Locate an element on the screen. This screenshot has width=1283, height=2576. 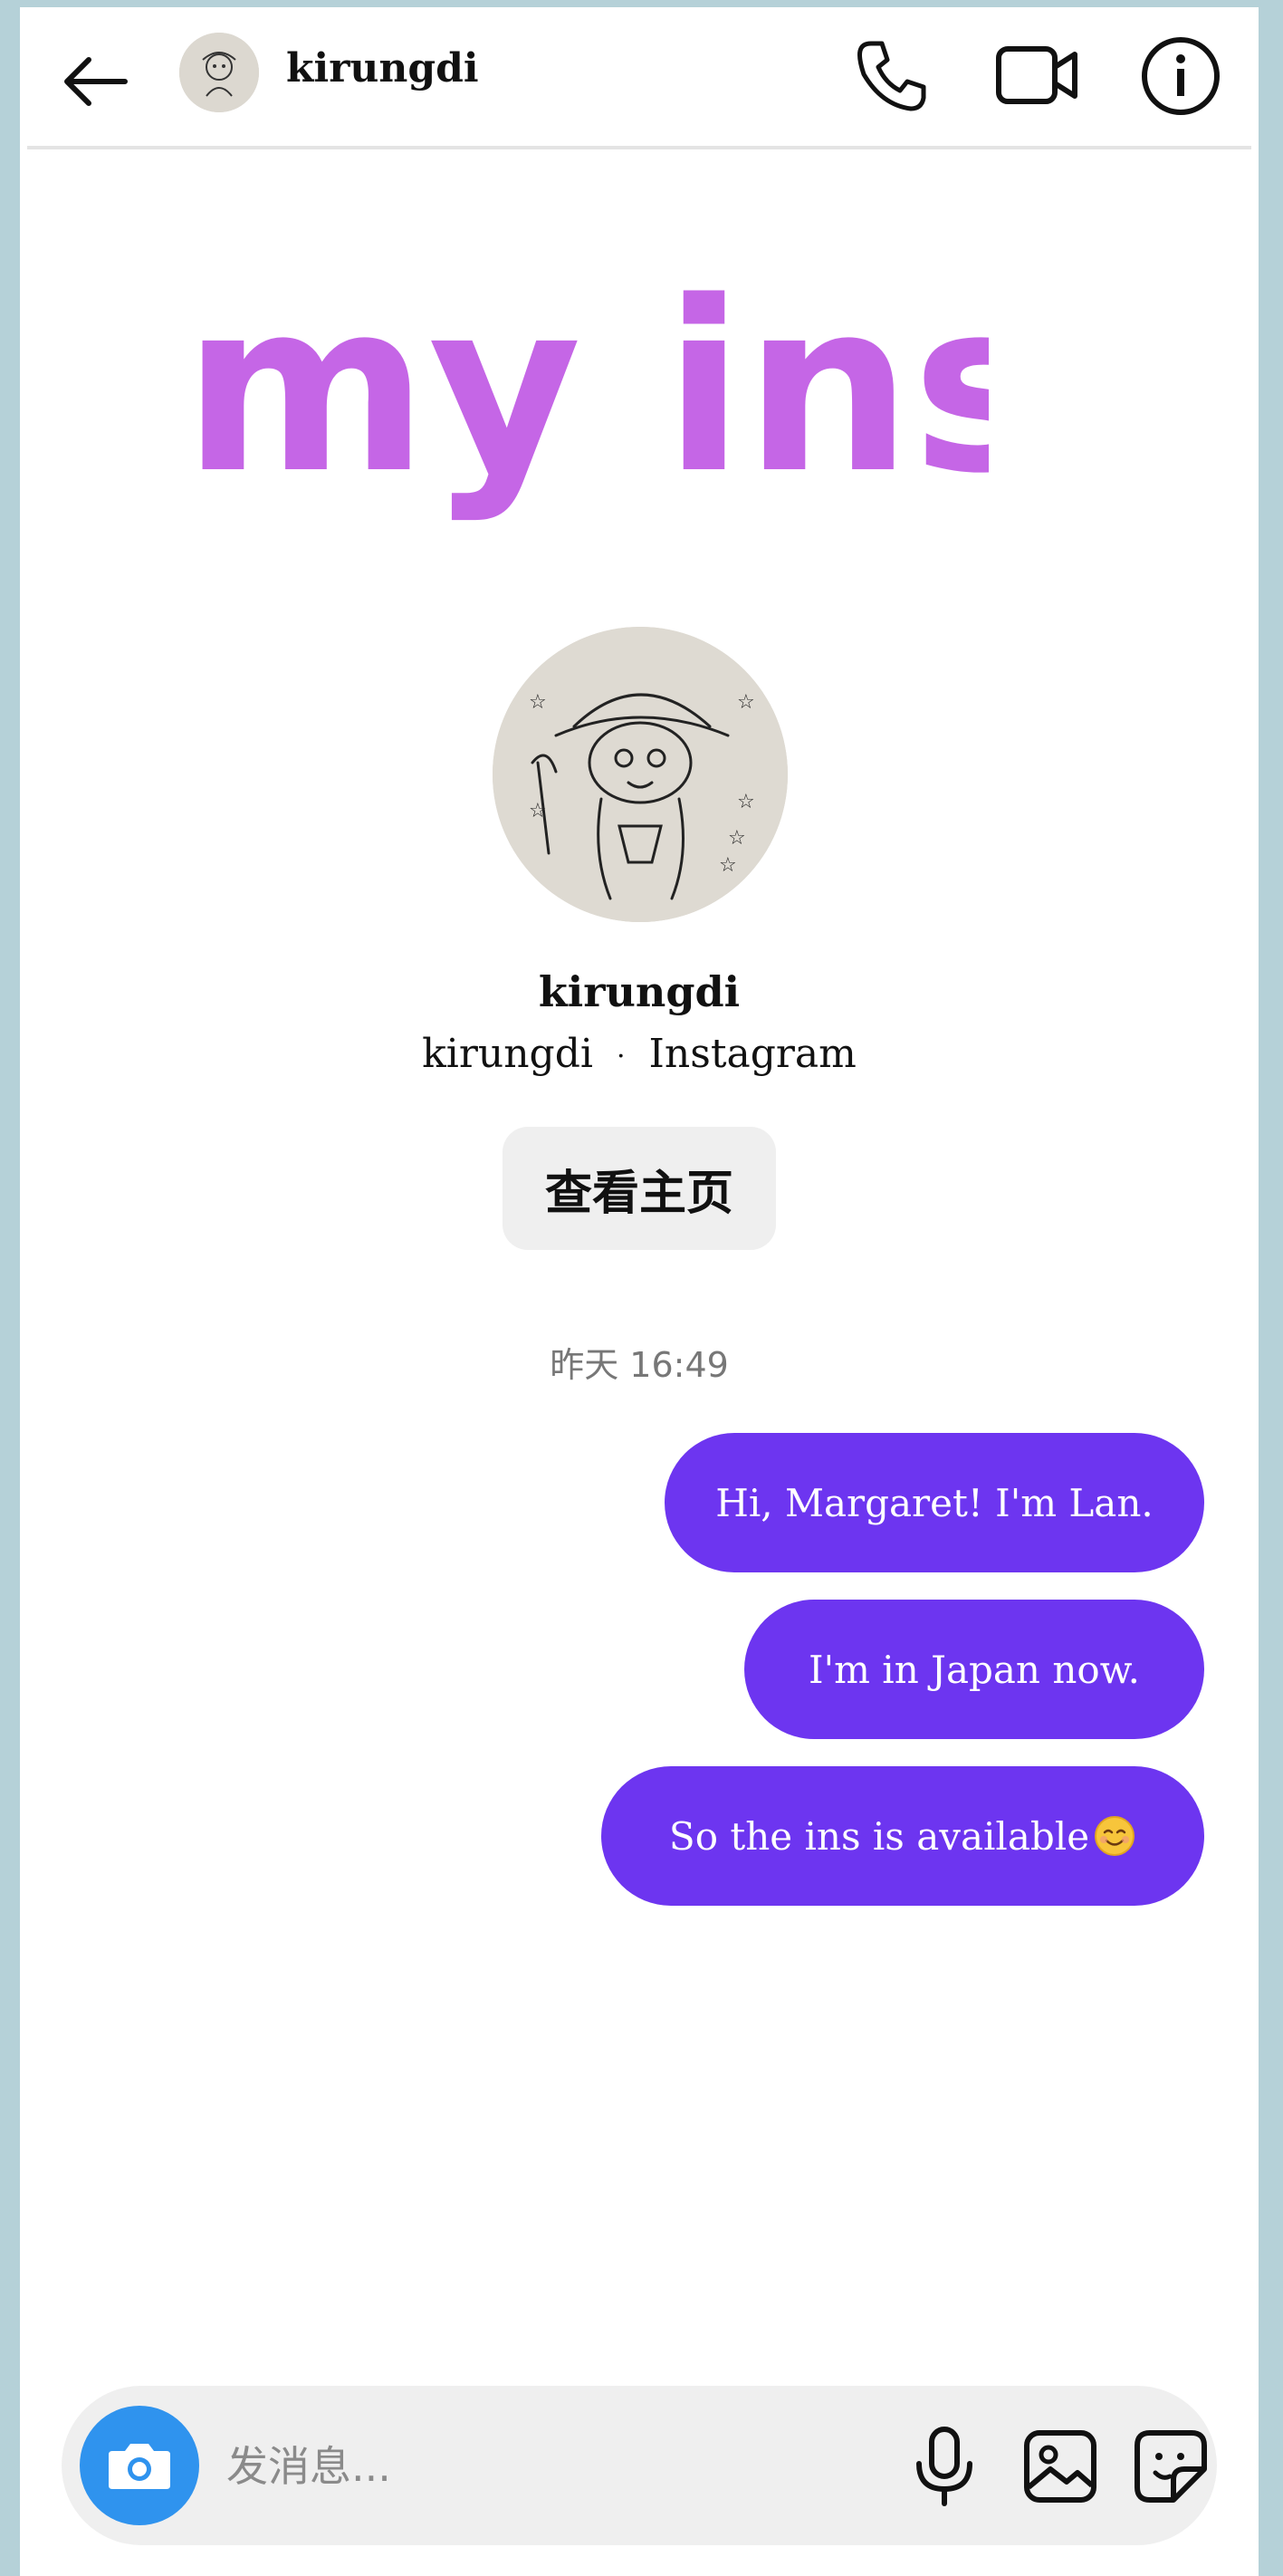
smiling-face-icon is located at coordinates (1115, 1836).